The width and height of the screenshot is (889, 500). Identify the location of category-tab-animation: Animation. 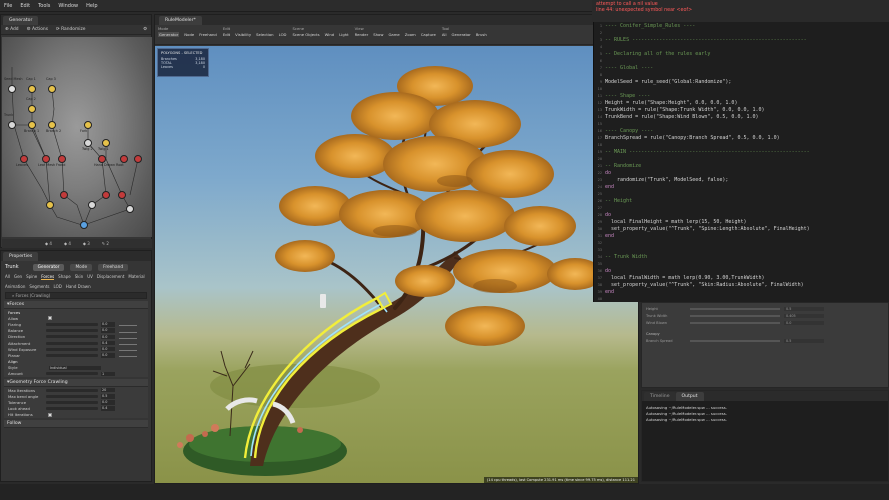
(15, 286).